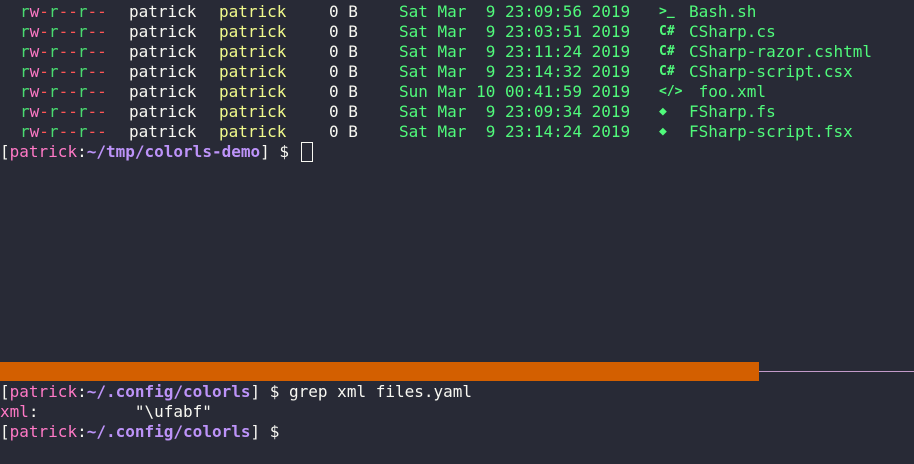  I want to click on top-prompt-line: [patrick:~/tmp/colorls-demo] $, so click(457, 152).